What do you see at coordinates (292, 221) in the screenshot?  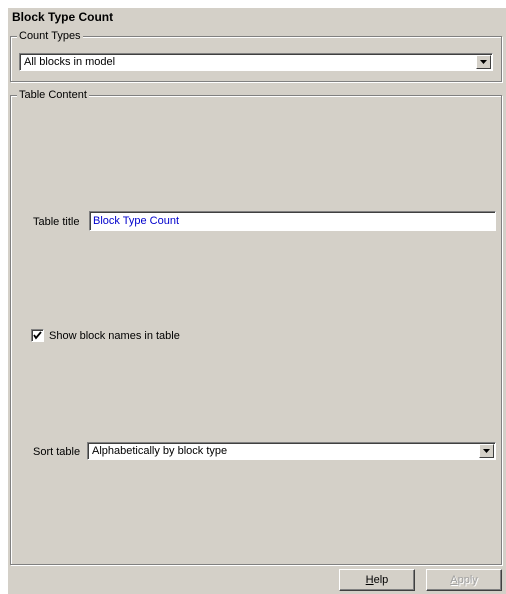 I see `table-title-field: Block Type Count` at bounding box center [292, 221].